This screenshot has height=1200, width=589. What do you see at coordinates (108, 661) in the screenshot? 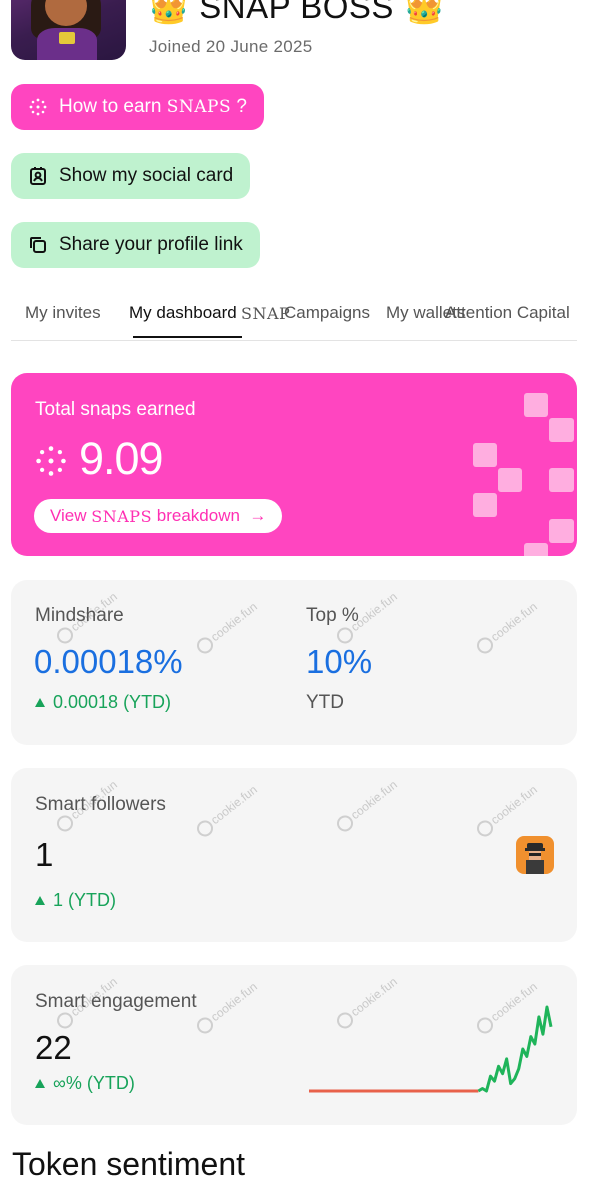
I see `mindshare-value: 0.00018%` at bounding box center [108, 661].